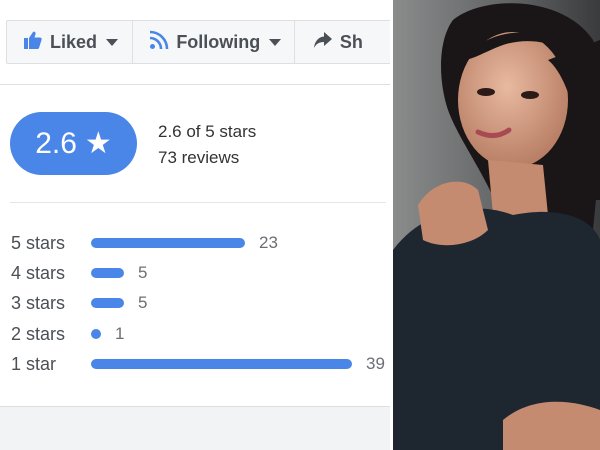 The image size is (600, 450). I want to click on following-label: Following, so click(218, 41).